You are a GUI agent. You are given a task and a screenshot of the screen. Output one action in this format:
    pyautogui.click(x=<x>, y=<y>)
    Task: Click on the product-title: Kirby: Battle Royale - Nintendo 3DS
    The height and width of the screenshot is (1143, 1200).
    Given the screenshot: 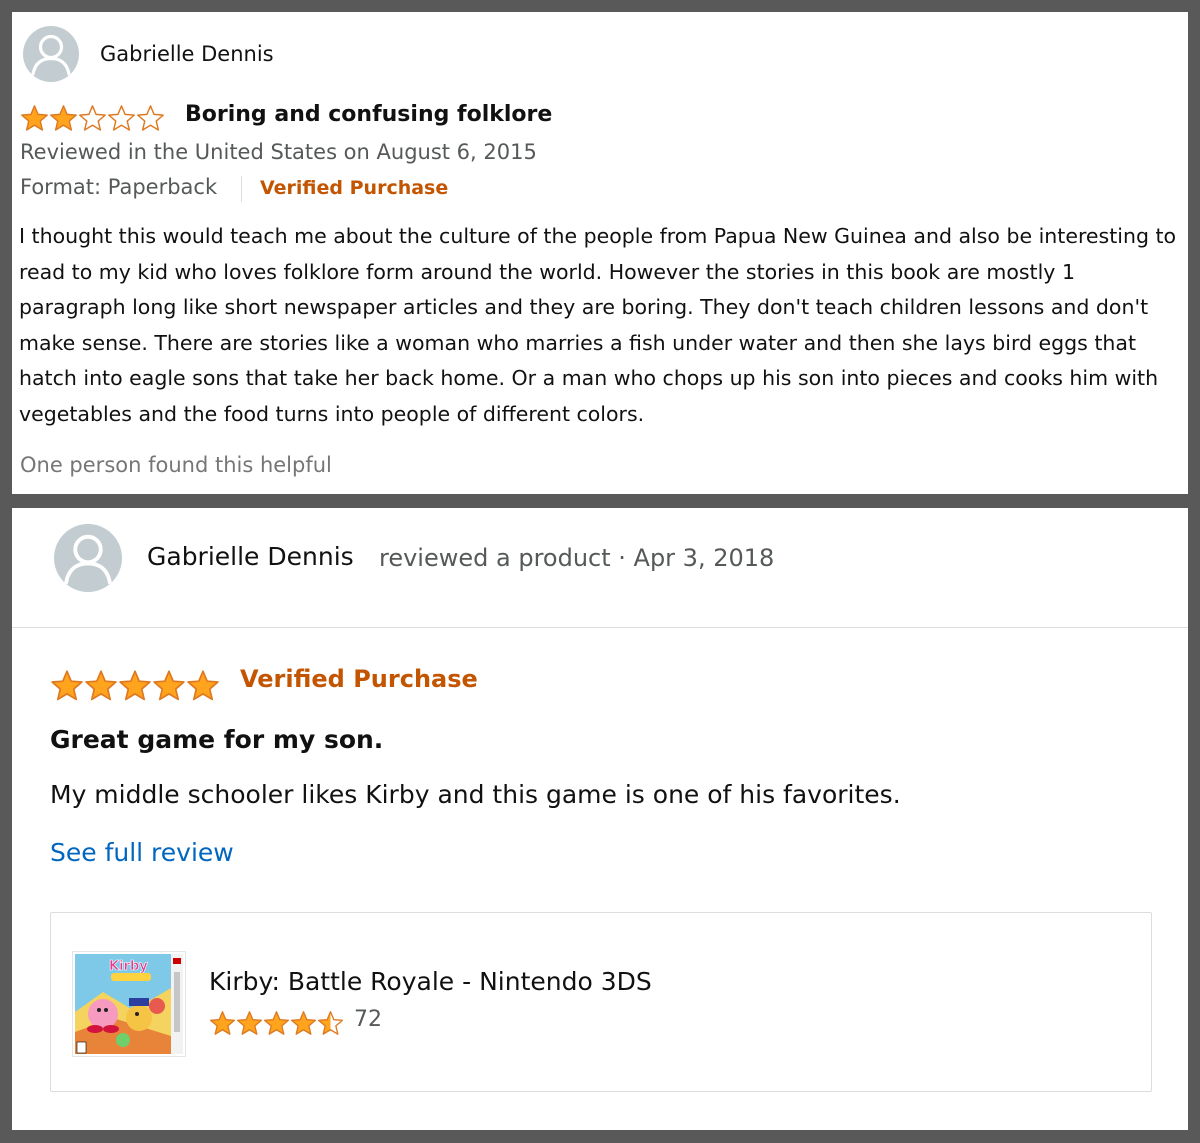 What is the action you would take?
    pyautogui.click(x=430, y=981)
    